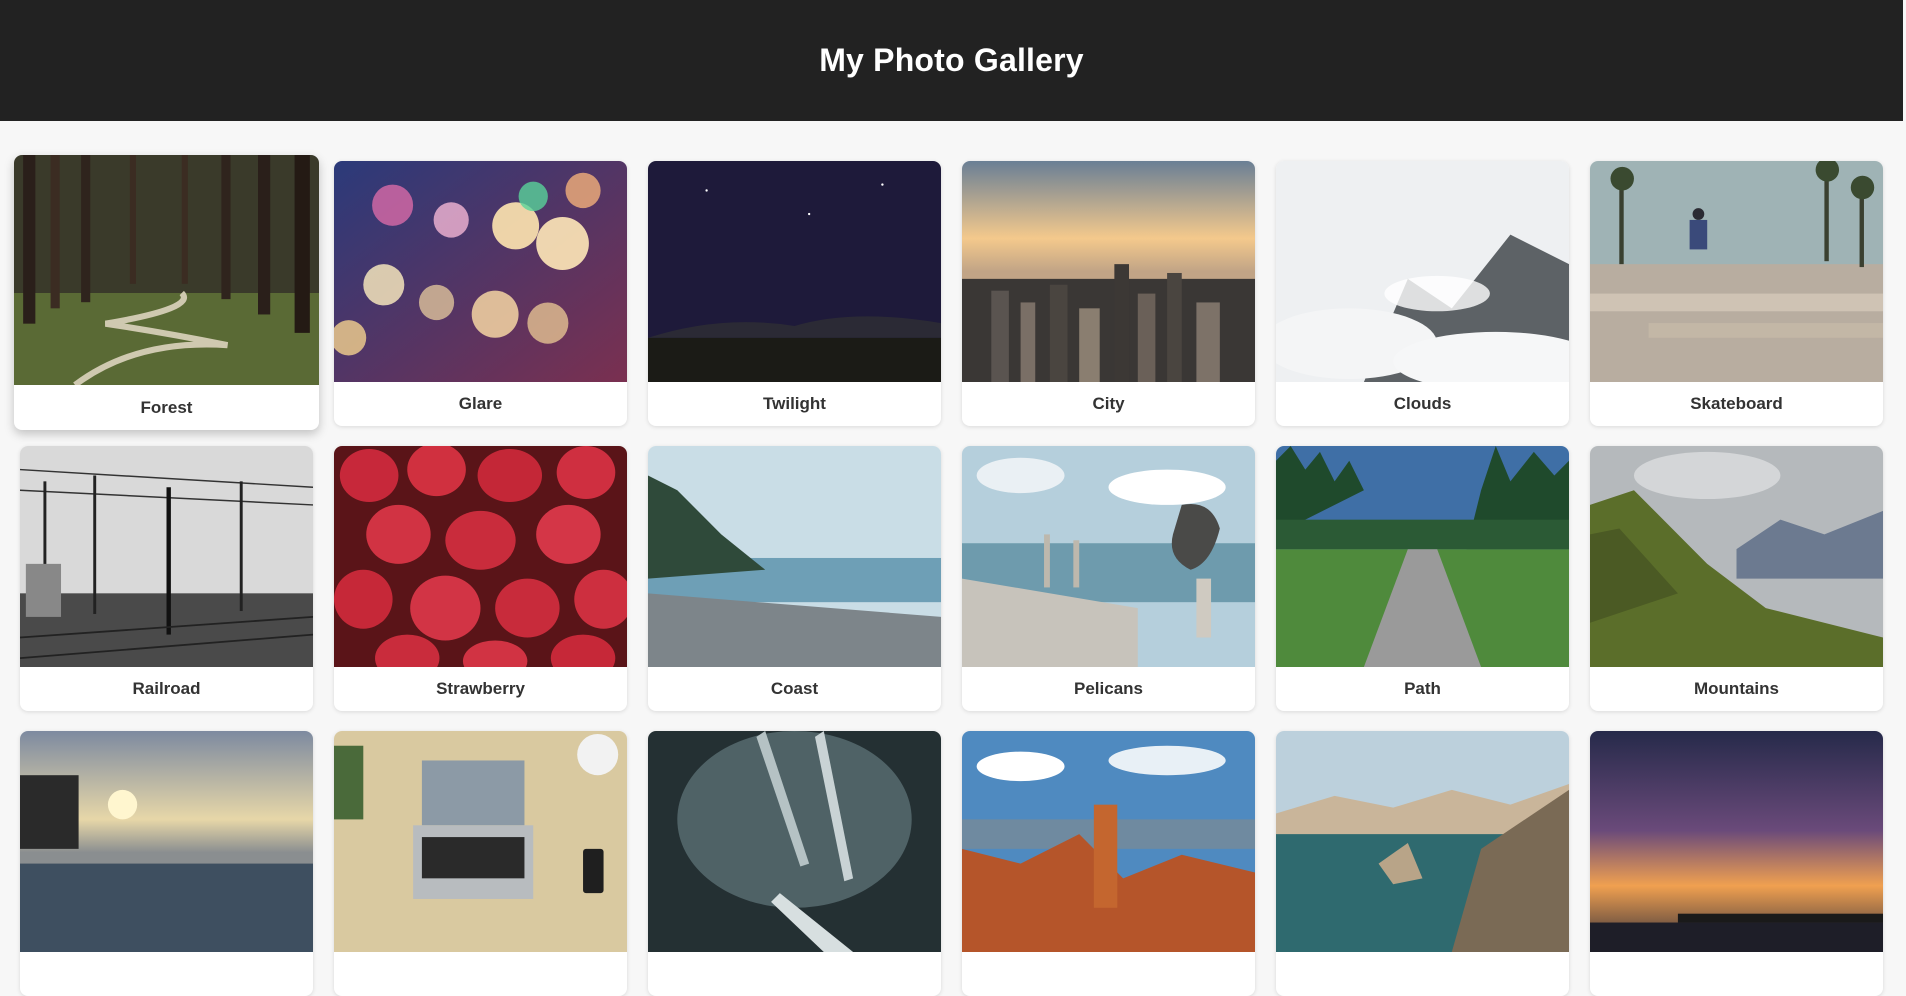 This screenshot has width=1906, height=996. What do you see at coordinates (794, 271) in the screenshot?
I see `night-sky-photo` at bounding box center [794, 271].